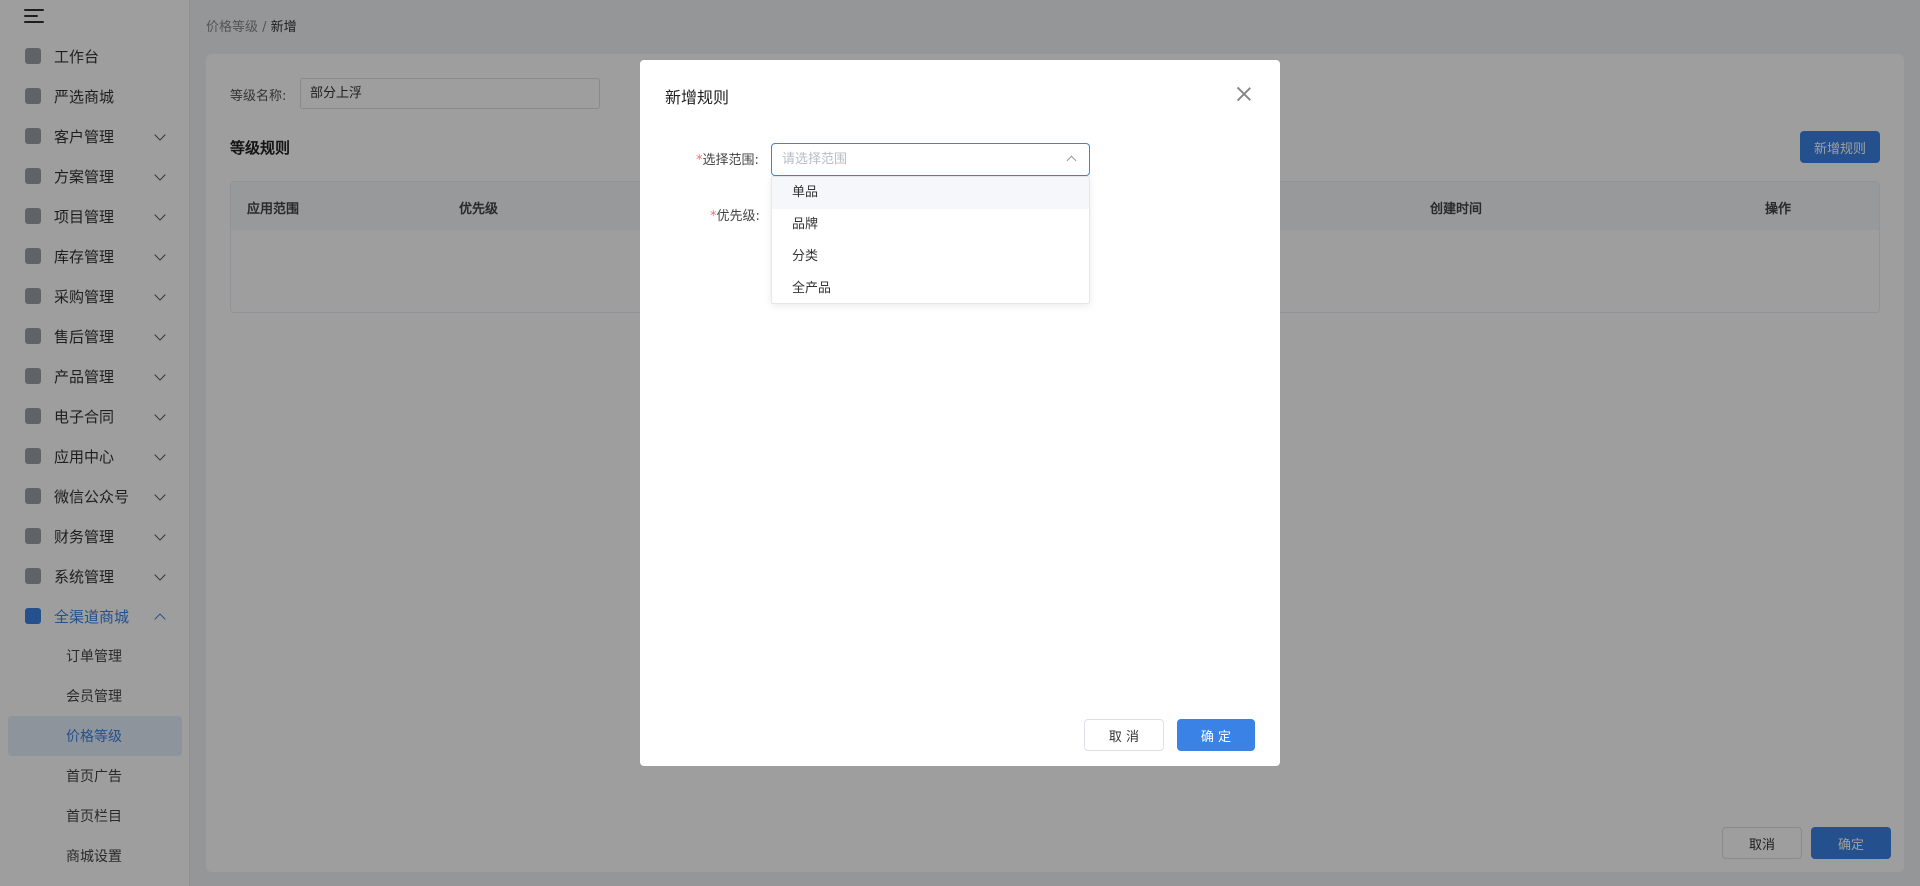 The image size is (1920, 886). What do you see at coordinates (930, 225) in the screenshot?
I see `scope-option-brand: 品牌` at bounding box center [930, 225].